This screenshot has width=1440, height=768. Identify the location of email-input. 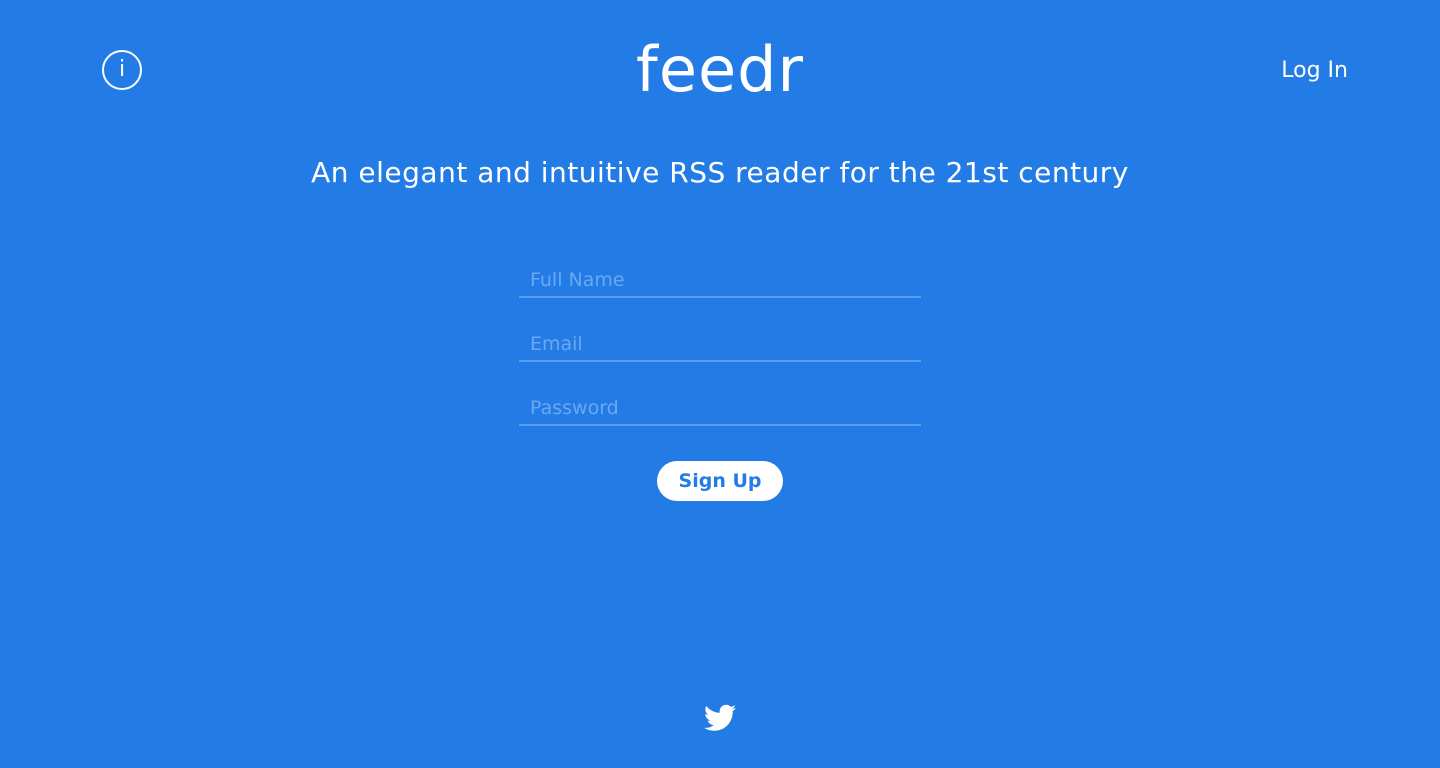
(720, 342).